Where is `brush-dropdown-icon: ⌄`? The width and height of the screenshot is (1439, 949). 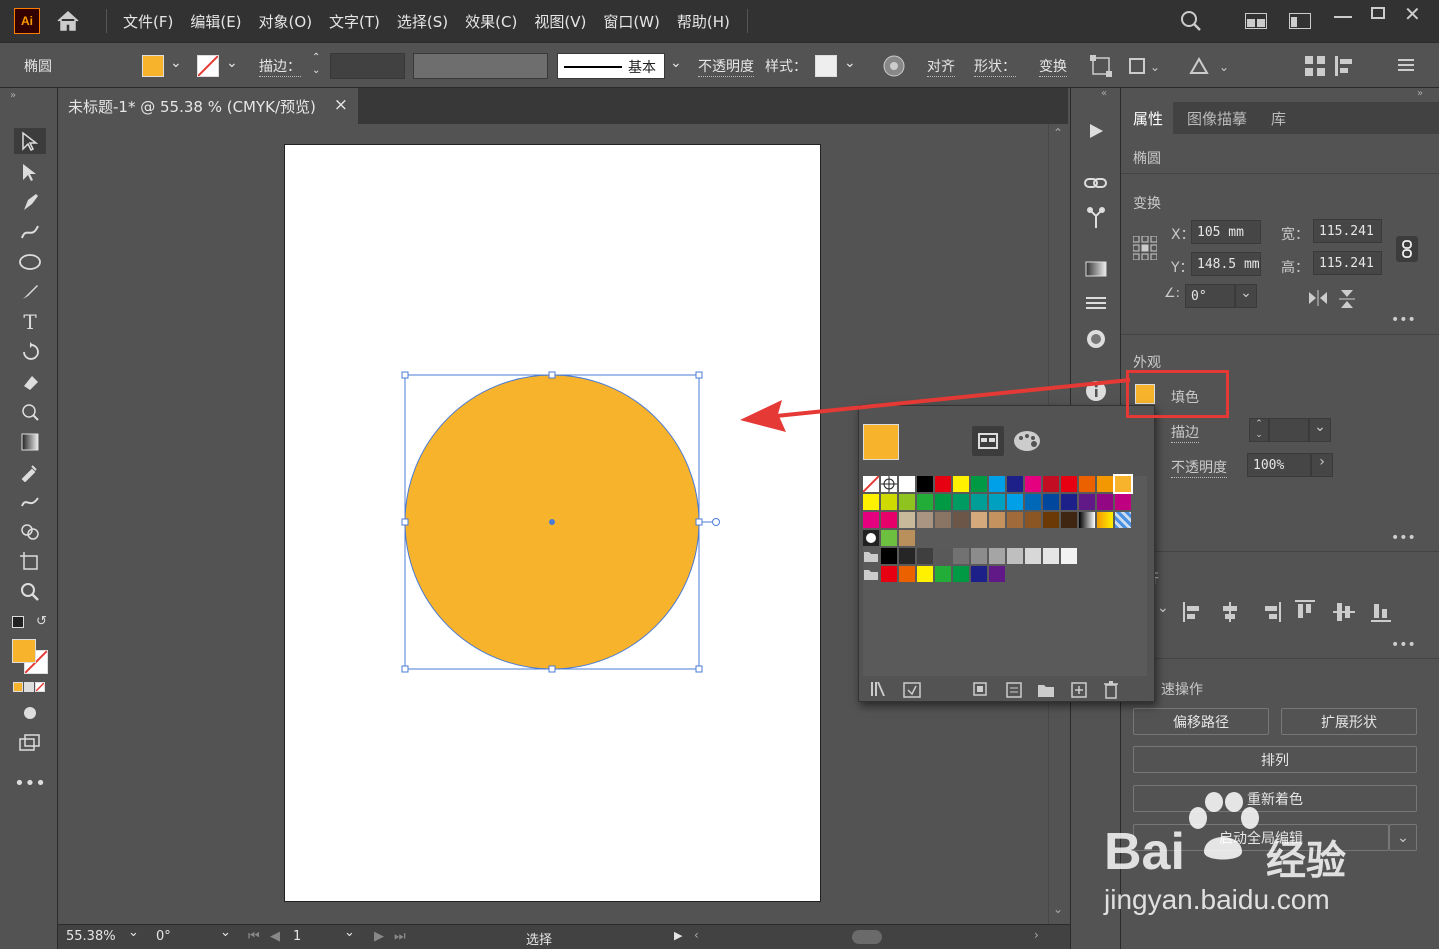 brush-dropdown-icon: ⌄ is located at coordinates (676, 63).